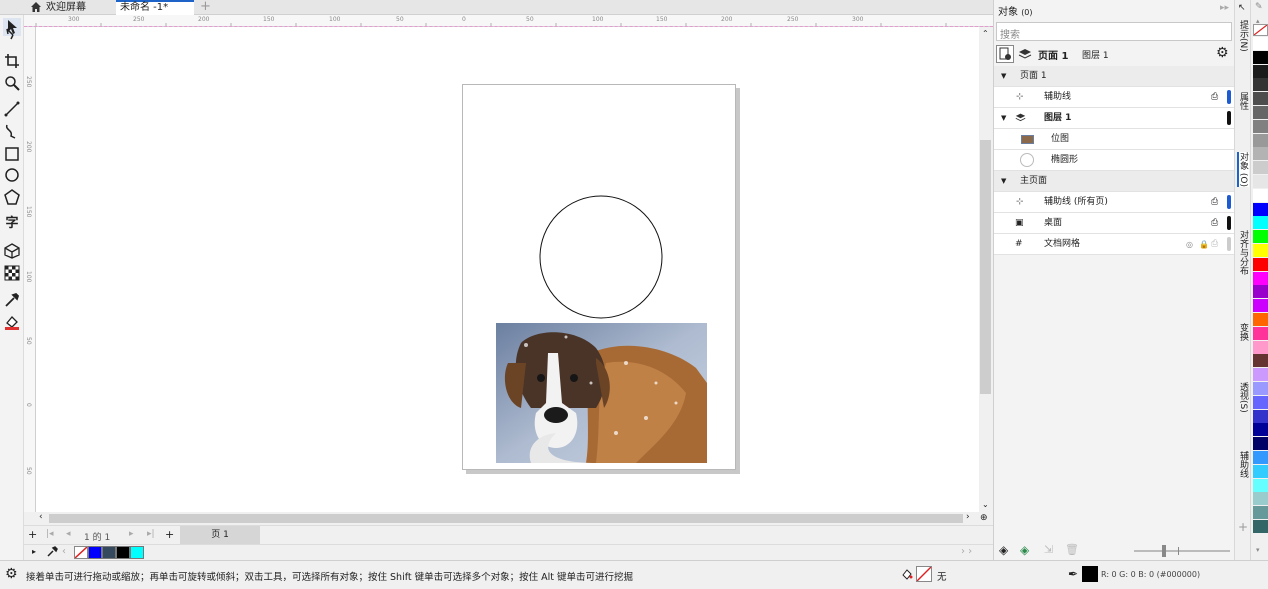 The image size is (1268, 589). I want to click on outline-pen-icon: ✒, so click(1073, 574).